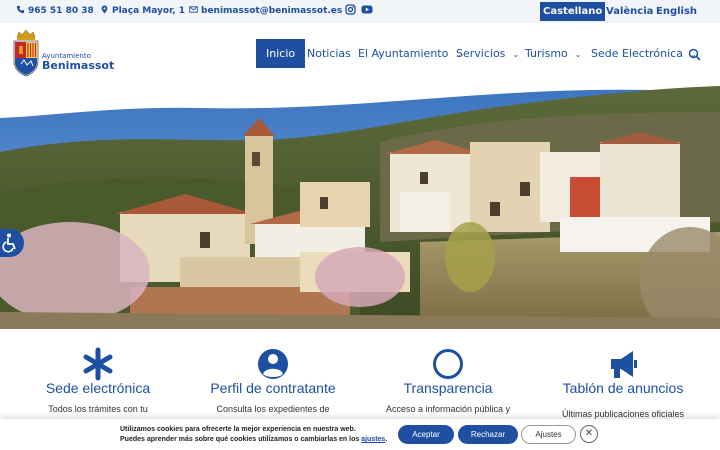 The width and height of the screenshot is (720, 450). I want to click on envelope-icon, so click(193, 9).